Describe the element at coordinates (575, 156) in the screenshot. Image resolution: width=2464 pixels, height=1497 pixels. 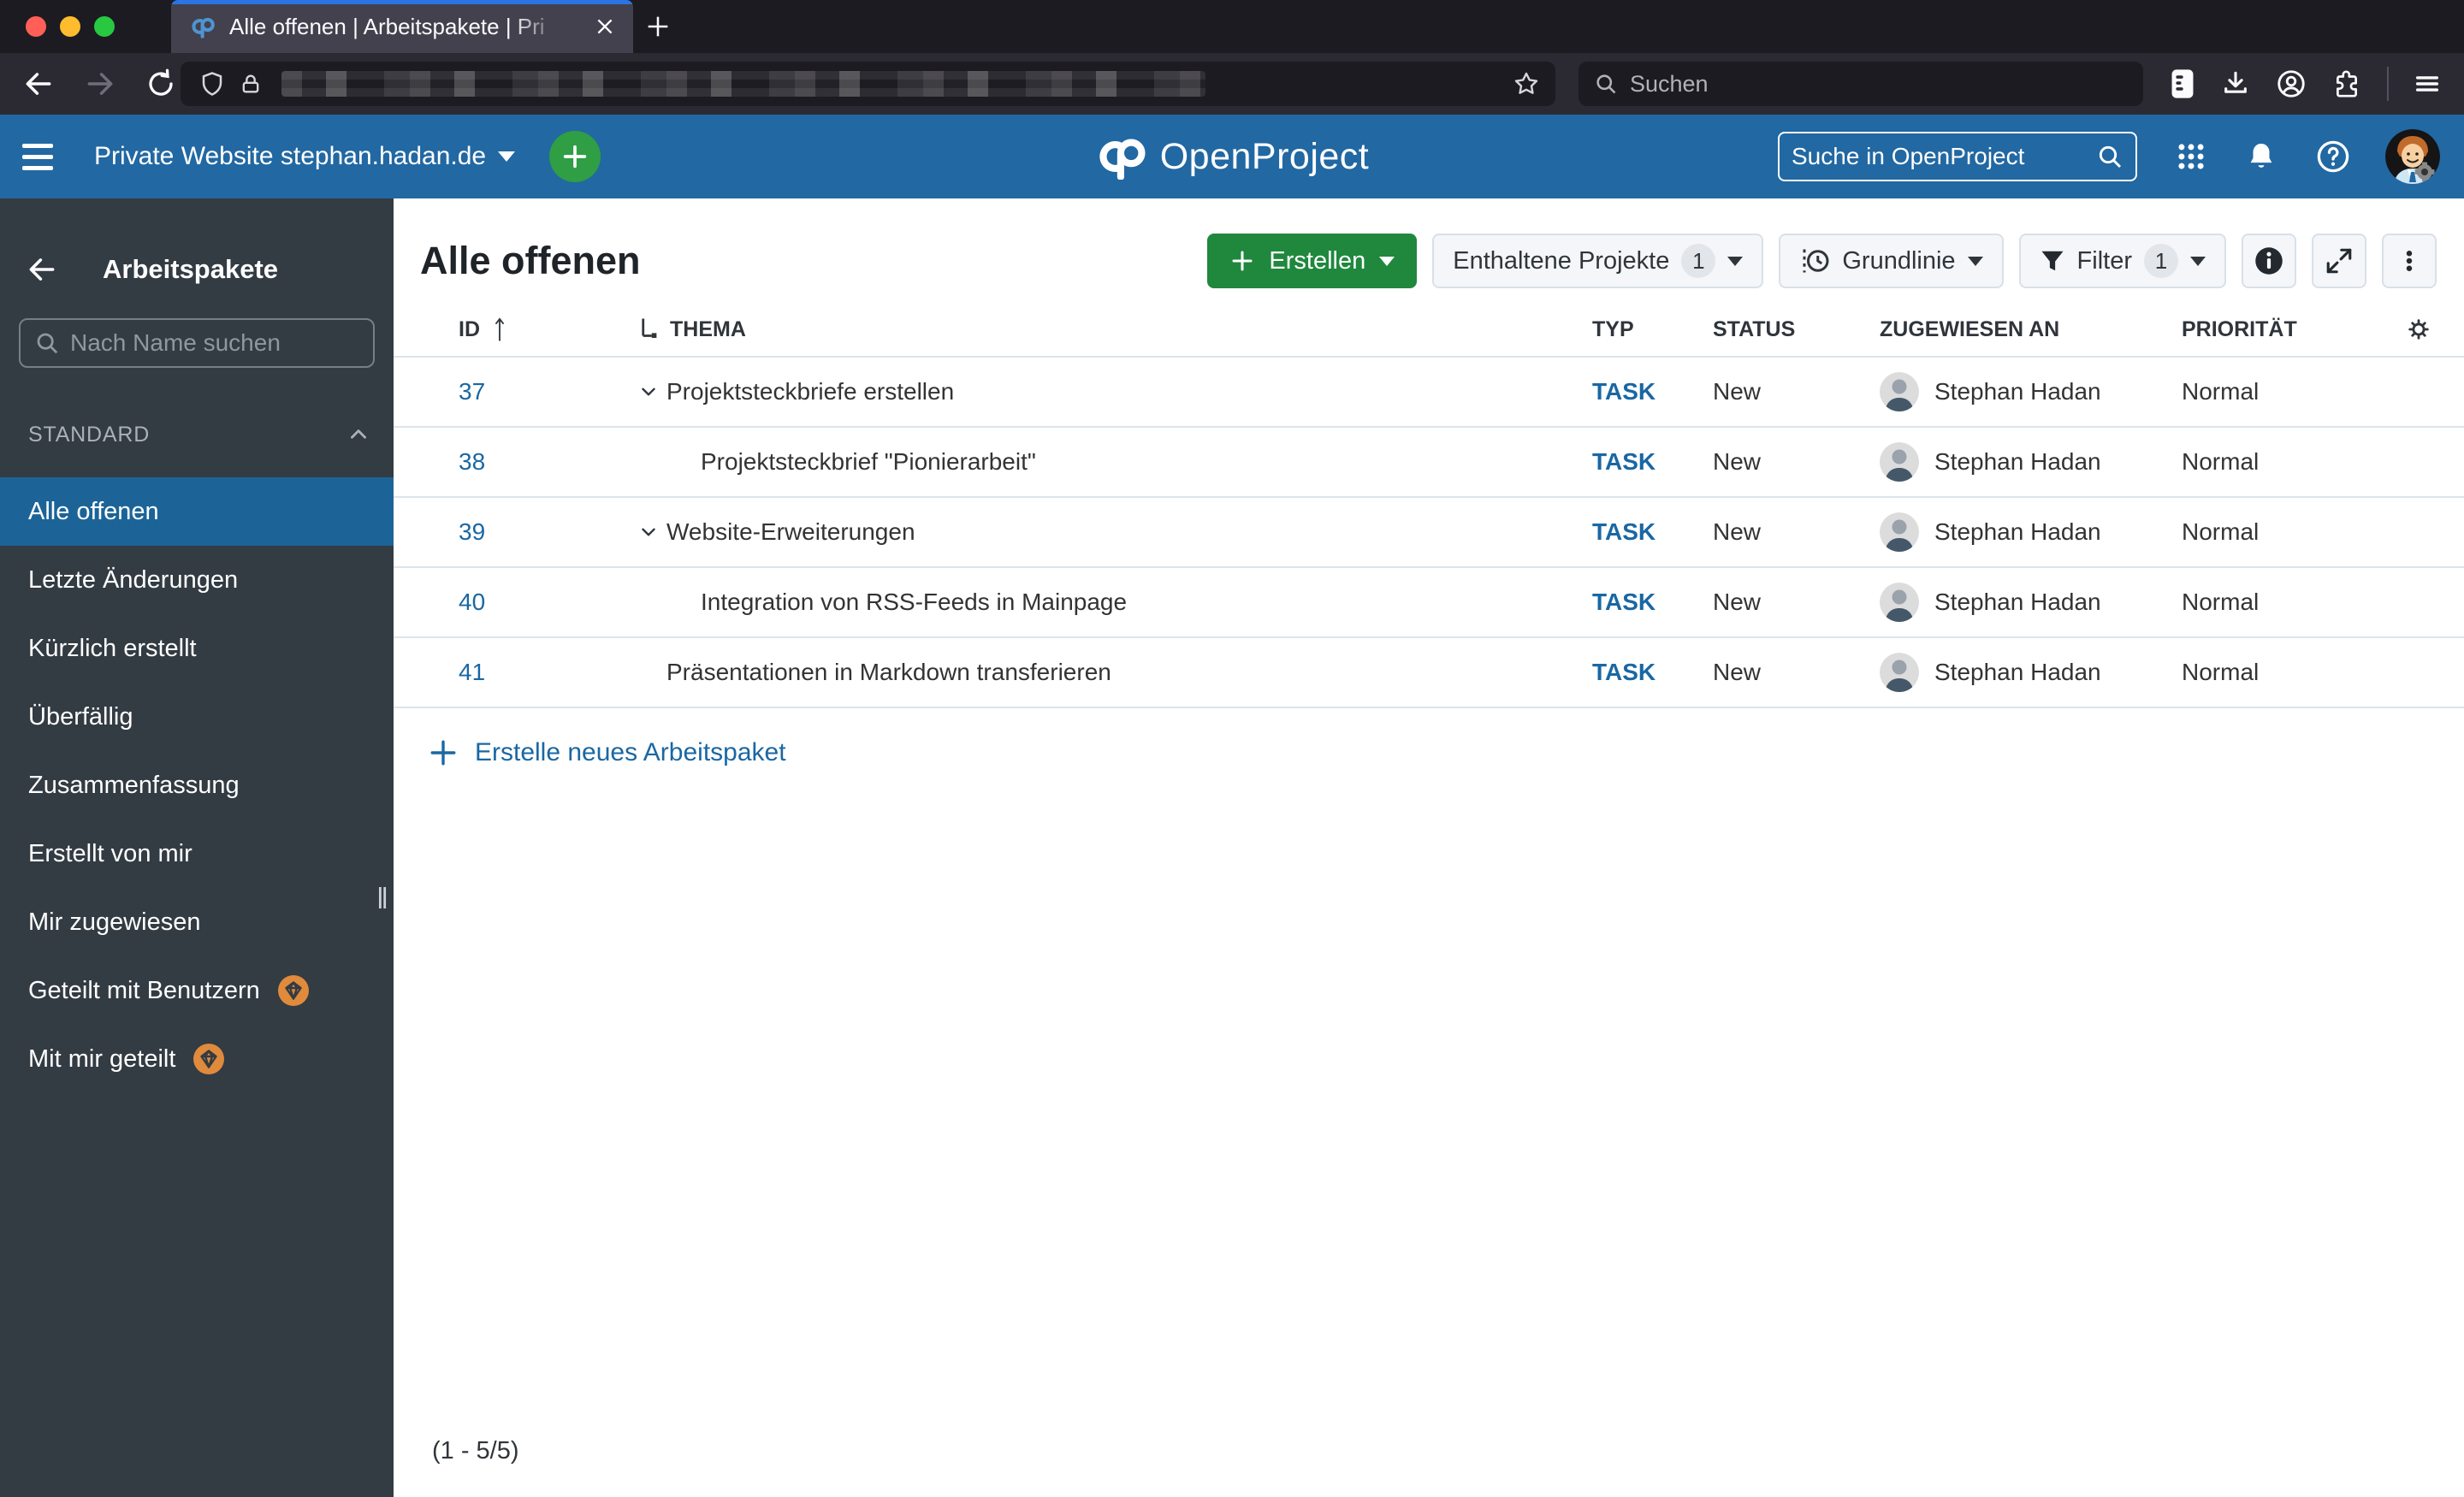
I see `quick-add-button` at that location.